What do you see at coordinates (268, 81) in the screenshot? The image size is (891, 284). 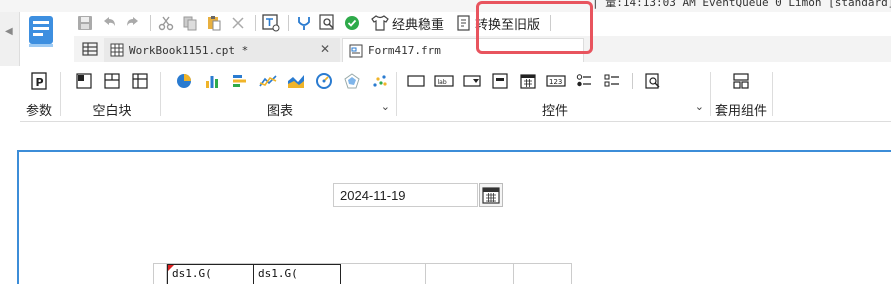 I see `line-chart-icon` at bounding box center [268, 81].